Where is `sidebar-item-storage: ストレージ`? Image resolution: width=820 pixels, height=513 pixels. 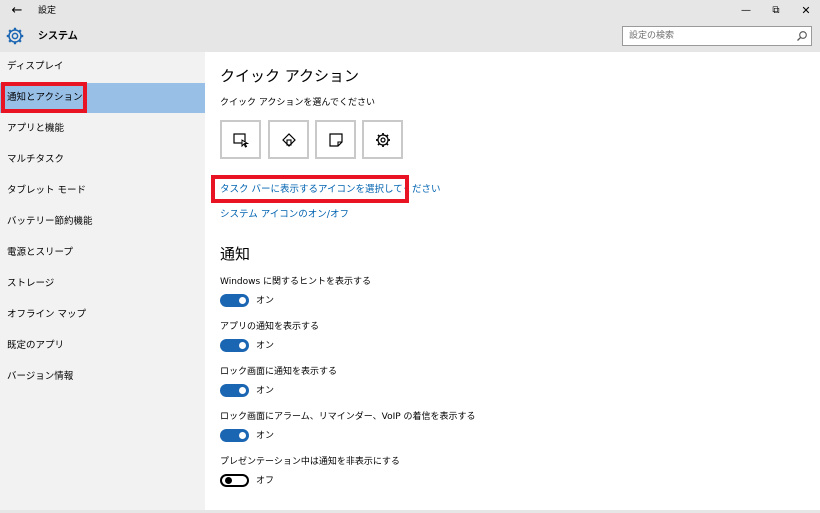
sidebar-item-storage: ストレージ is located at coordinates (102, 284).